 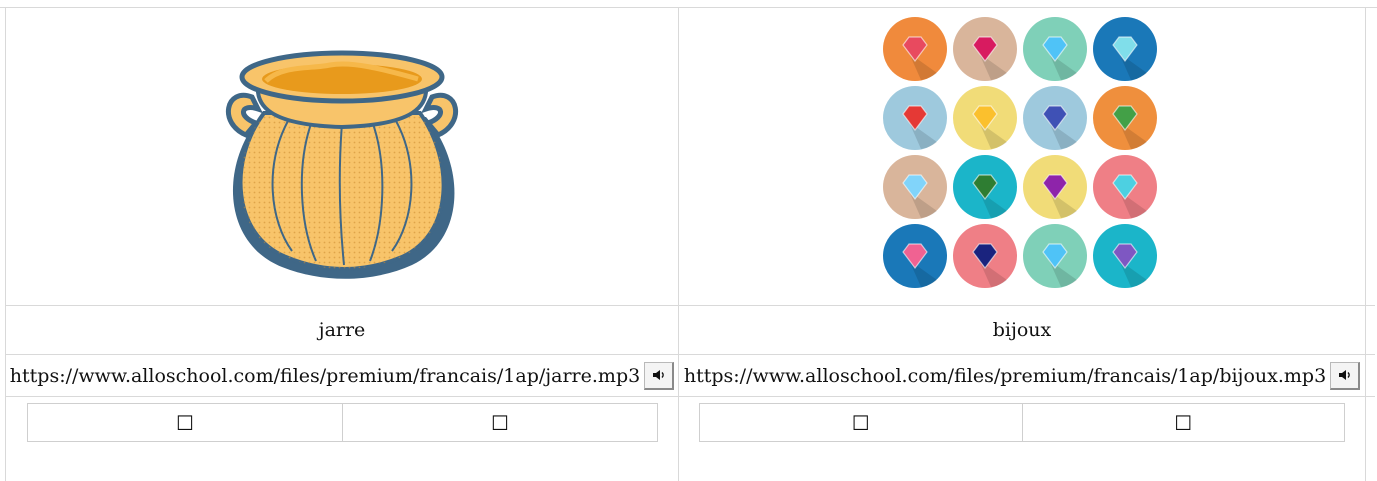 I want to click on card-word: bijoux, so click(x=1022, y=330).